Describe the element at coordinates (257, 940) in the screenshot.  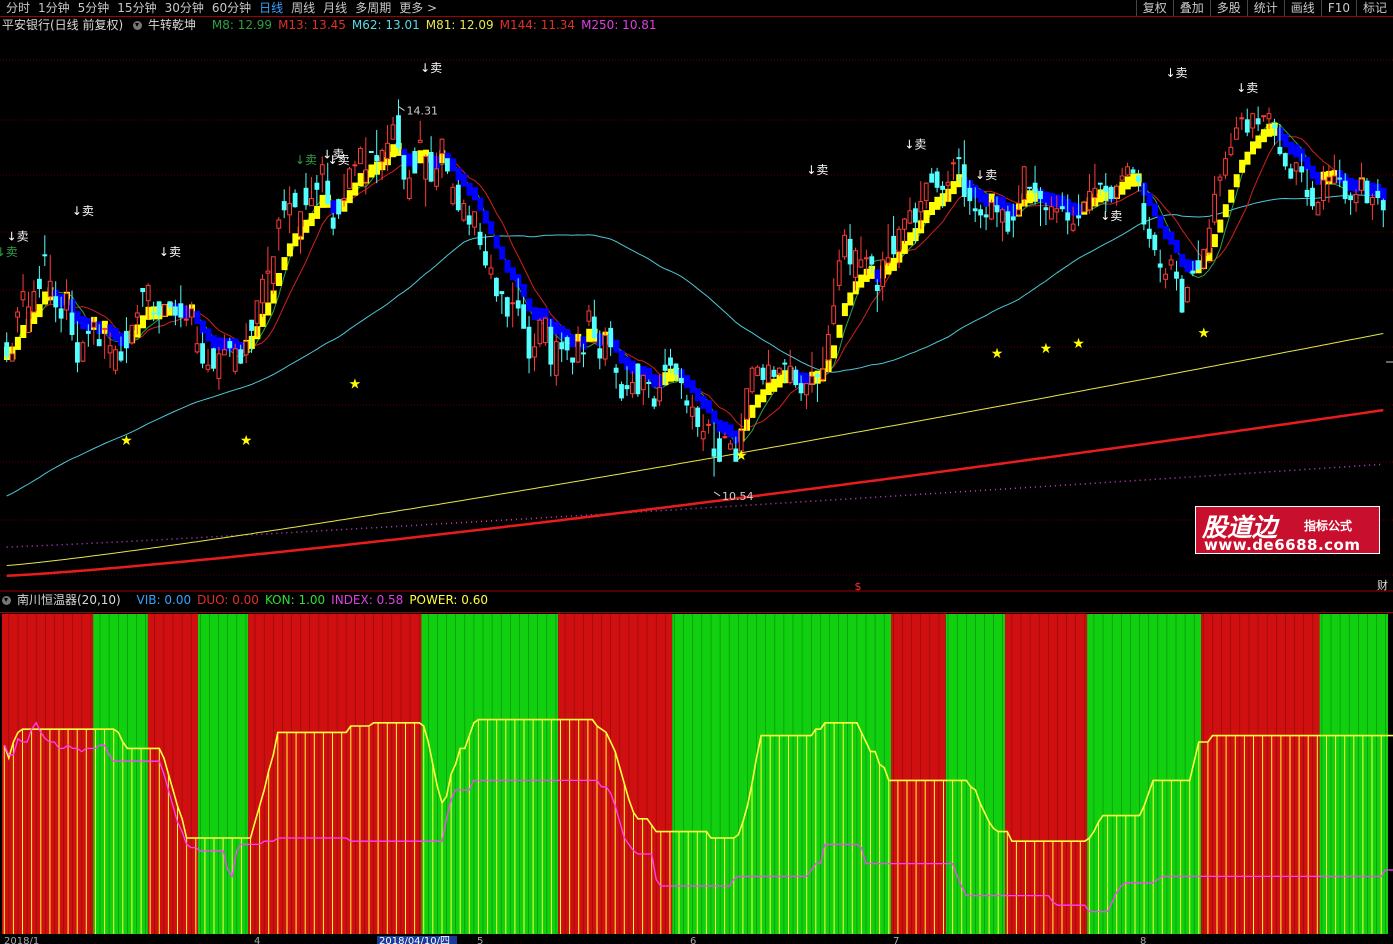
I see `month-label: 4` at that location.